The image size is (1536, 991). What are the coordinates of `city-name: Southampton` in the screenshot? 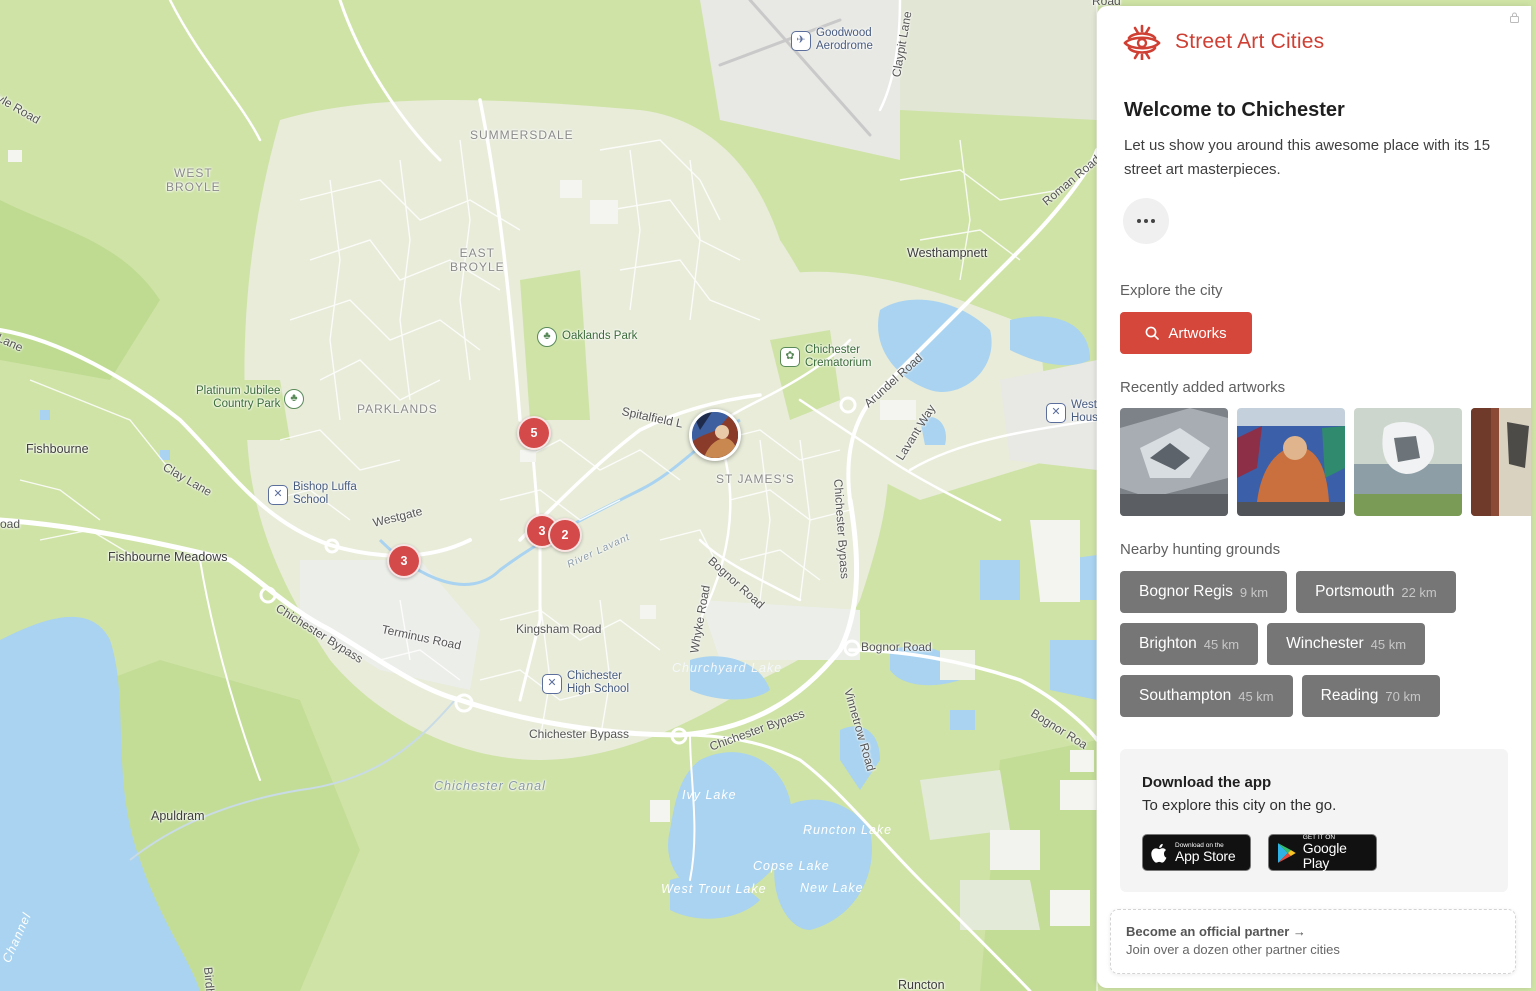 It's located at (1185, 695).